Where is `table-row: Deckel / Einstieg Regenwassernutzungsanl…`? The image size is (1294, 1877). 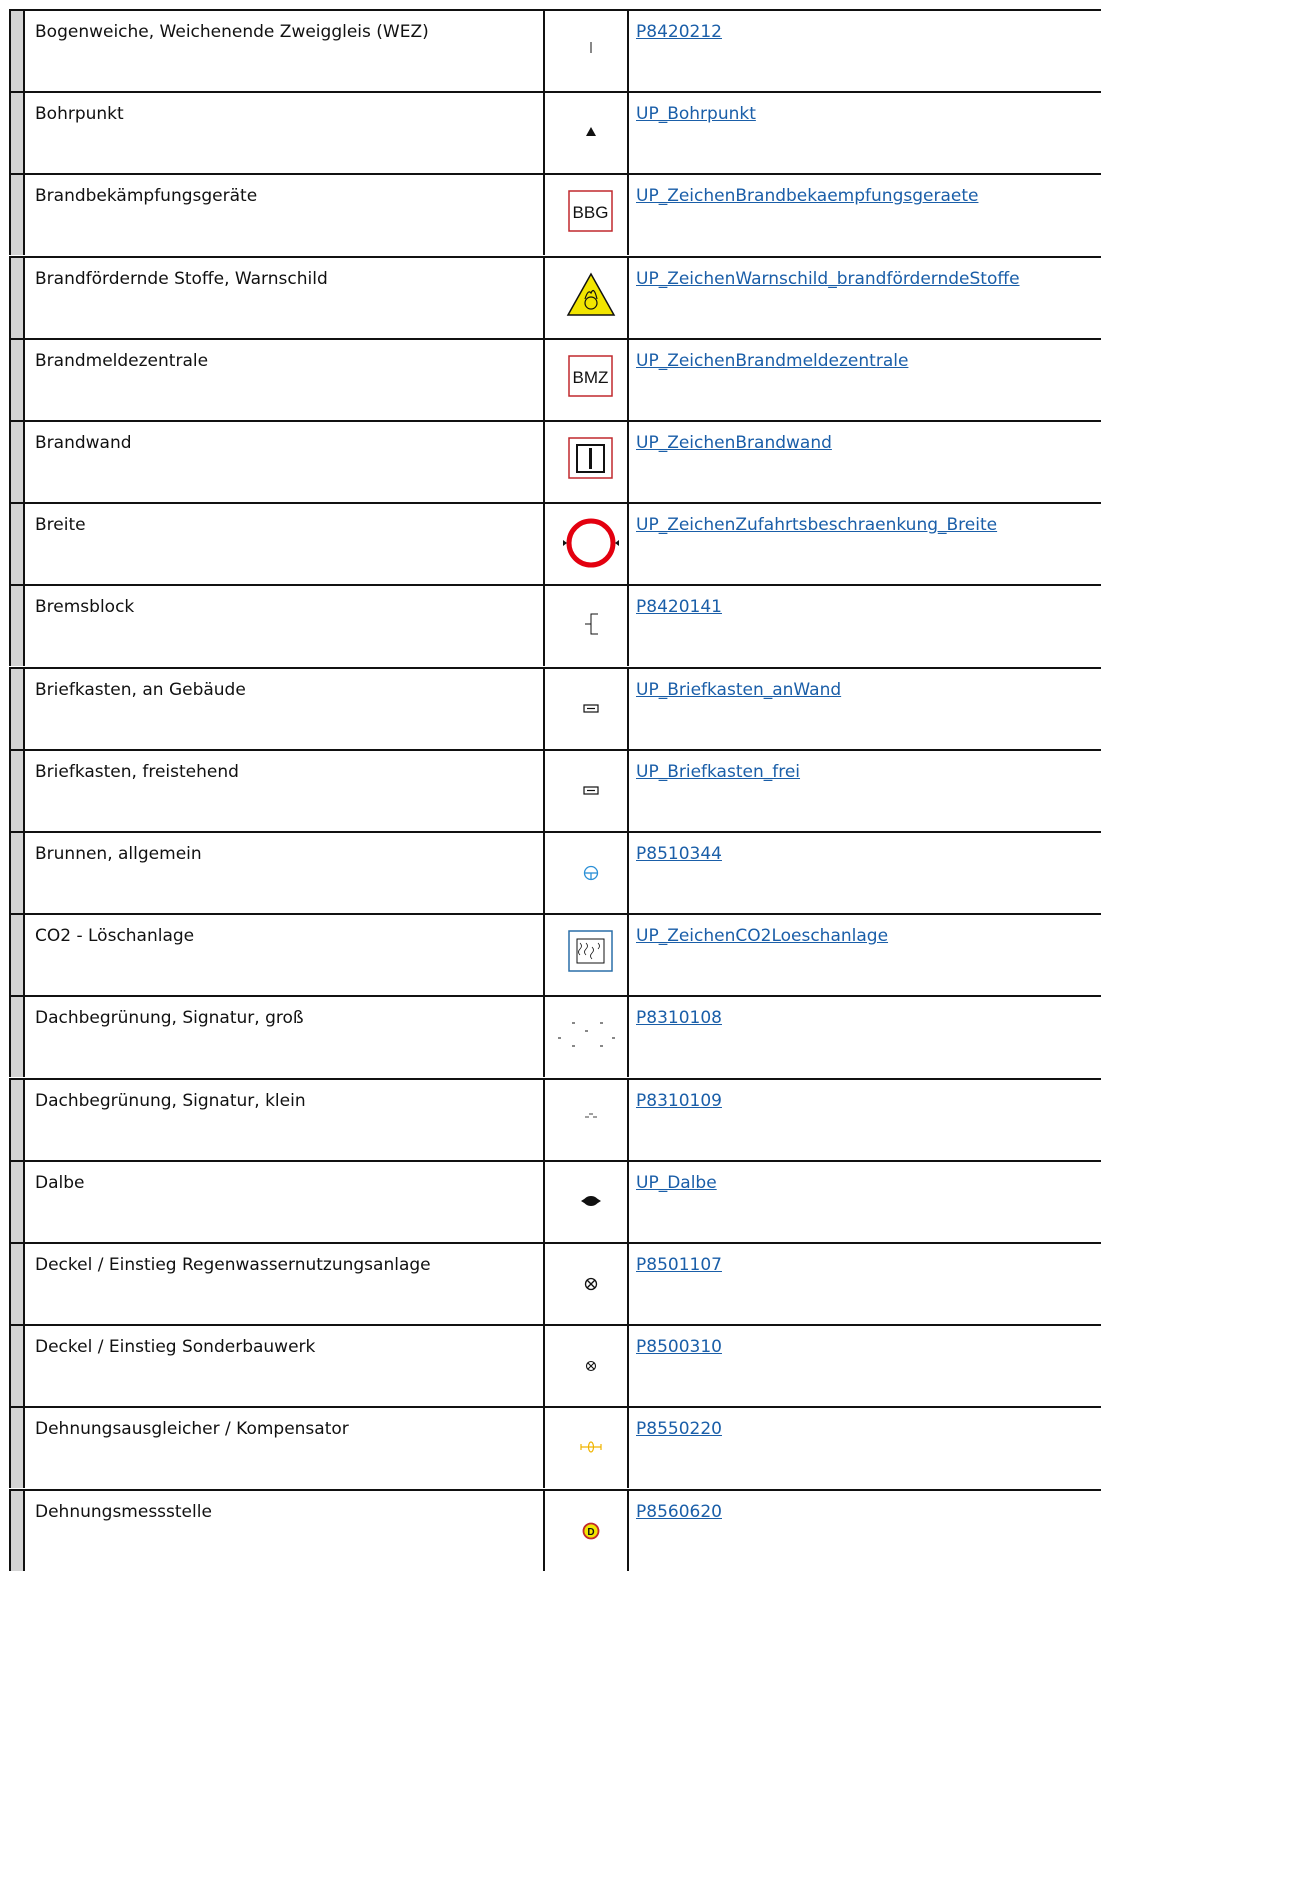 table-row: Deckel / Einstieg Regenwassernutzungsanl… is located at coordinates (555, 1283).